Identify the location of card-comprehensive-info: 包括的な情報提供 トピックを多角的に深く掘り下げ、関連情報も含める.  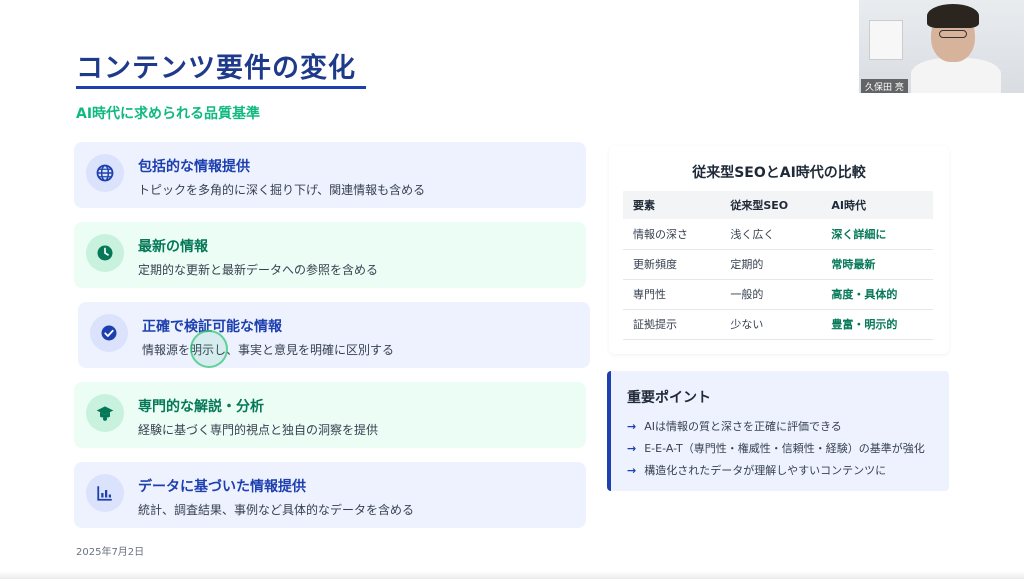
(330, 175).